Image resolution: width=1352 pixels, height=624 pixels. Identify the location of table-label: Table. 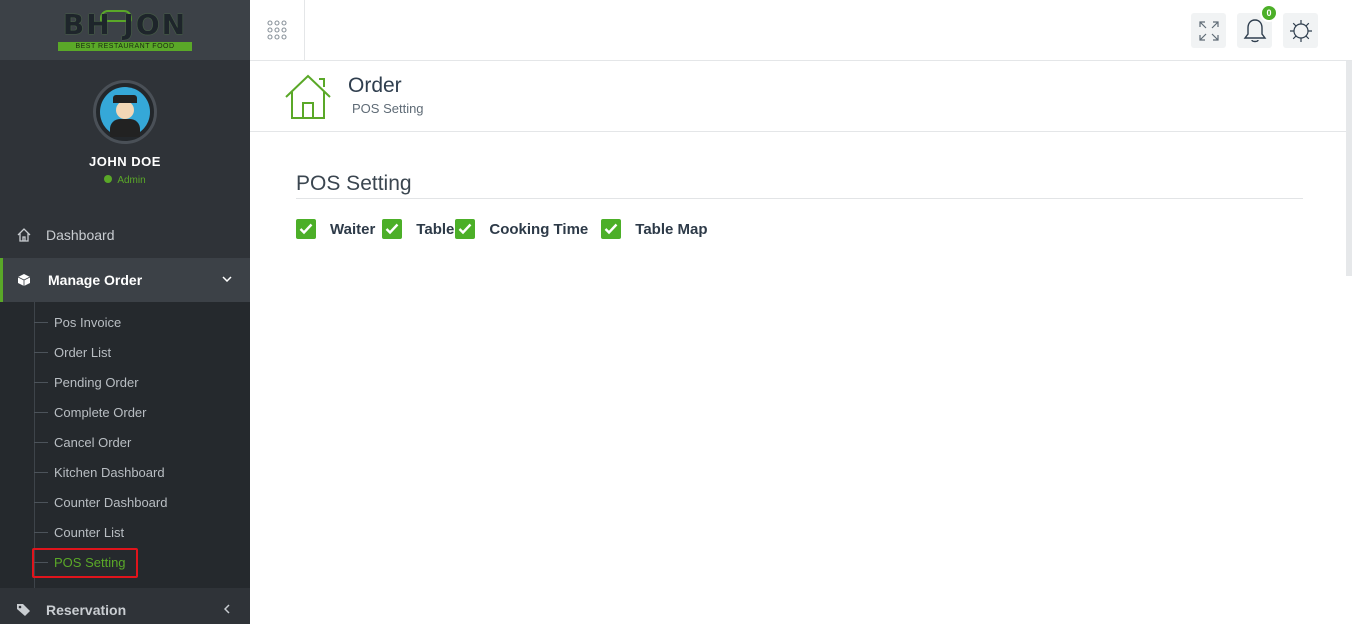
(435, 229).